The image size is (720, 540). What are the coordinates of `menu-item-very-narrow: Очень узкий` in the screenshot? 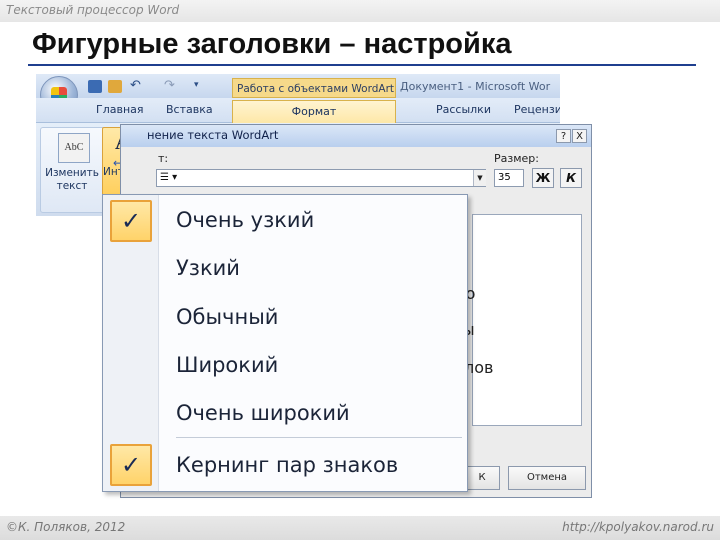 It's located at (245, 220).